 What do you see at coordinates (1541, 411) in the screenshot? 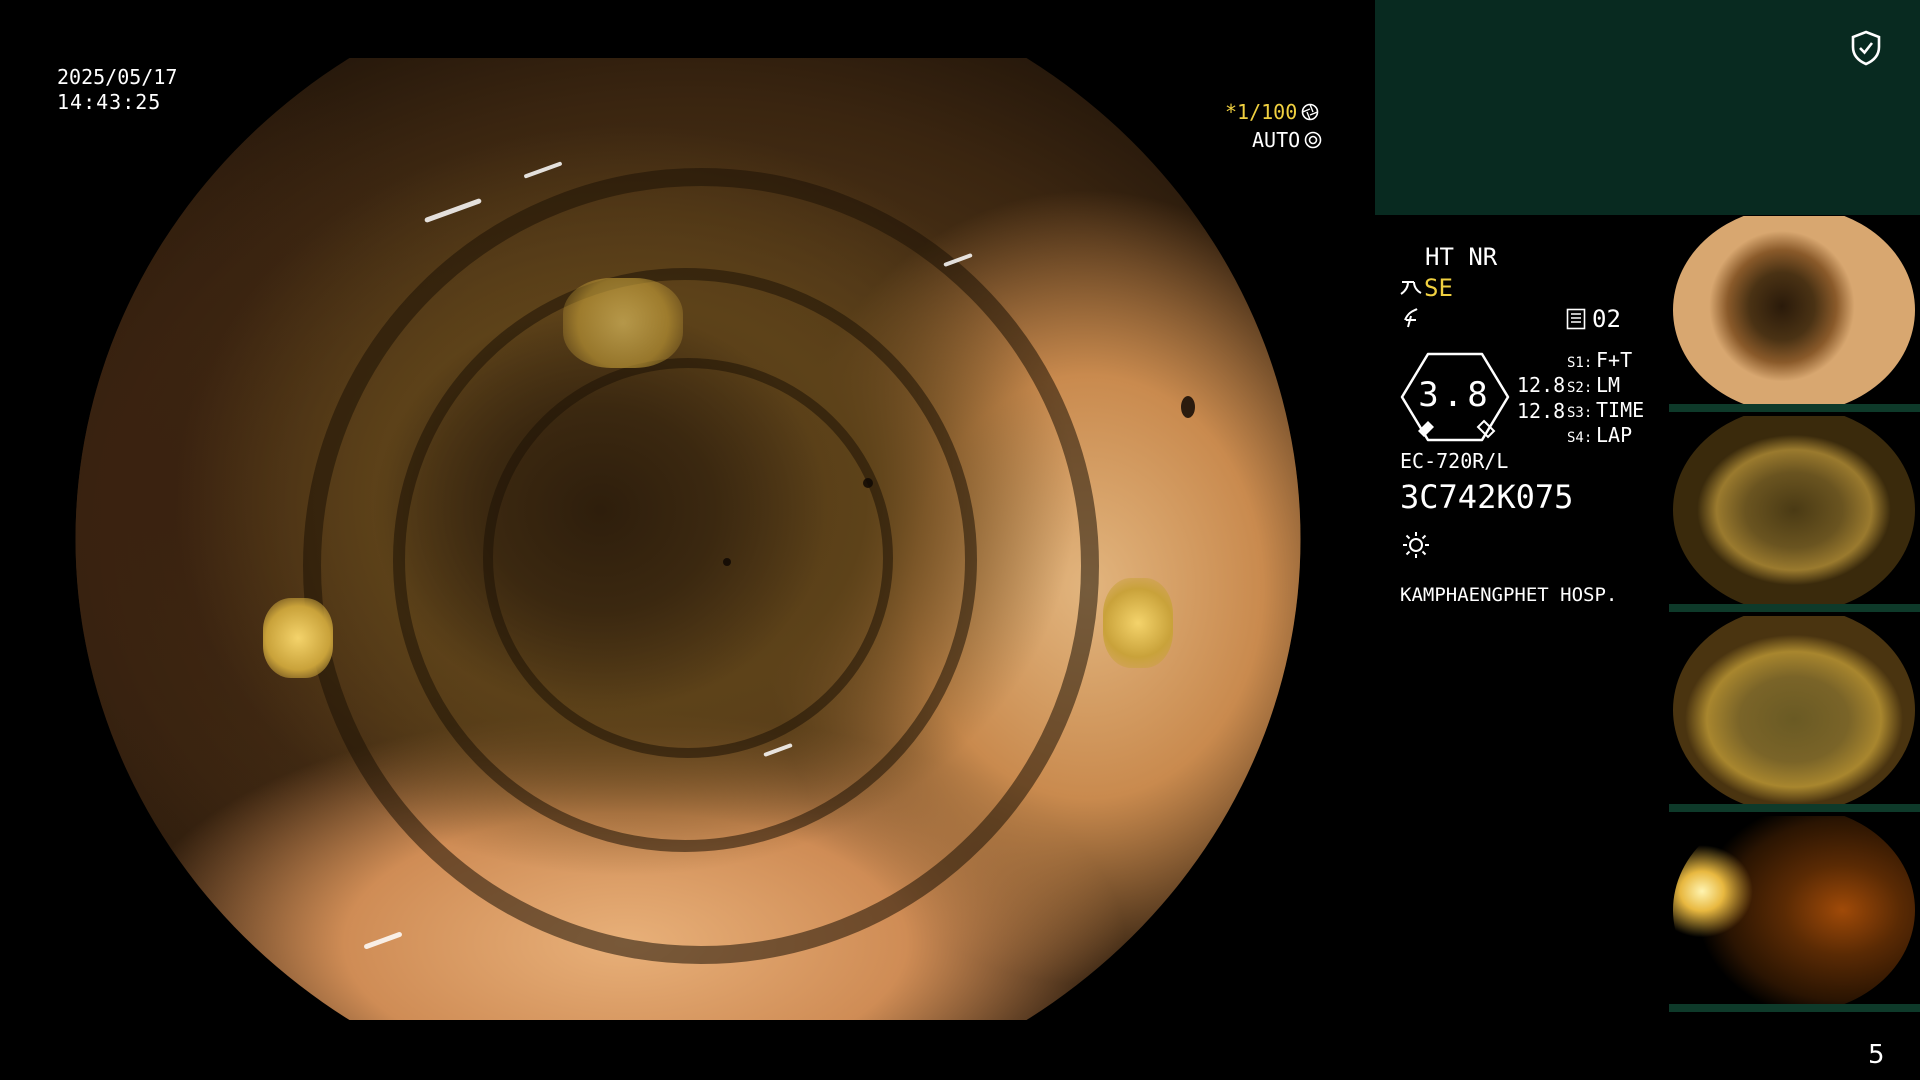
I see `gauge-right-value: 12.8` at bounding box center [1541, 411].